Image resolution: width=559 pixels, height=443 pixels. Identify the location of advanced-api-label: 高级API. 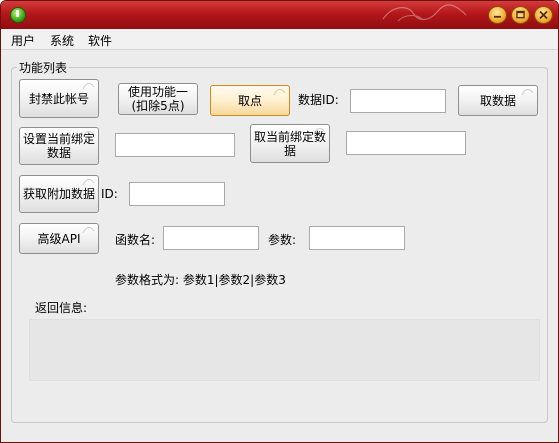
(59, 238).